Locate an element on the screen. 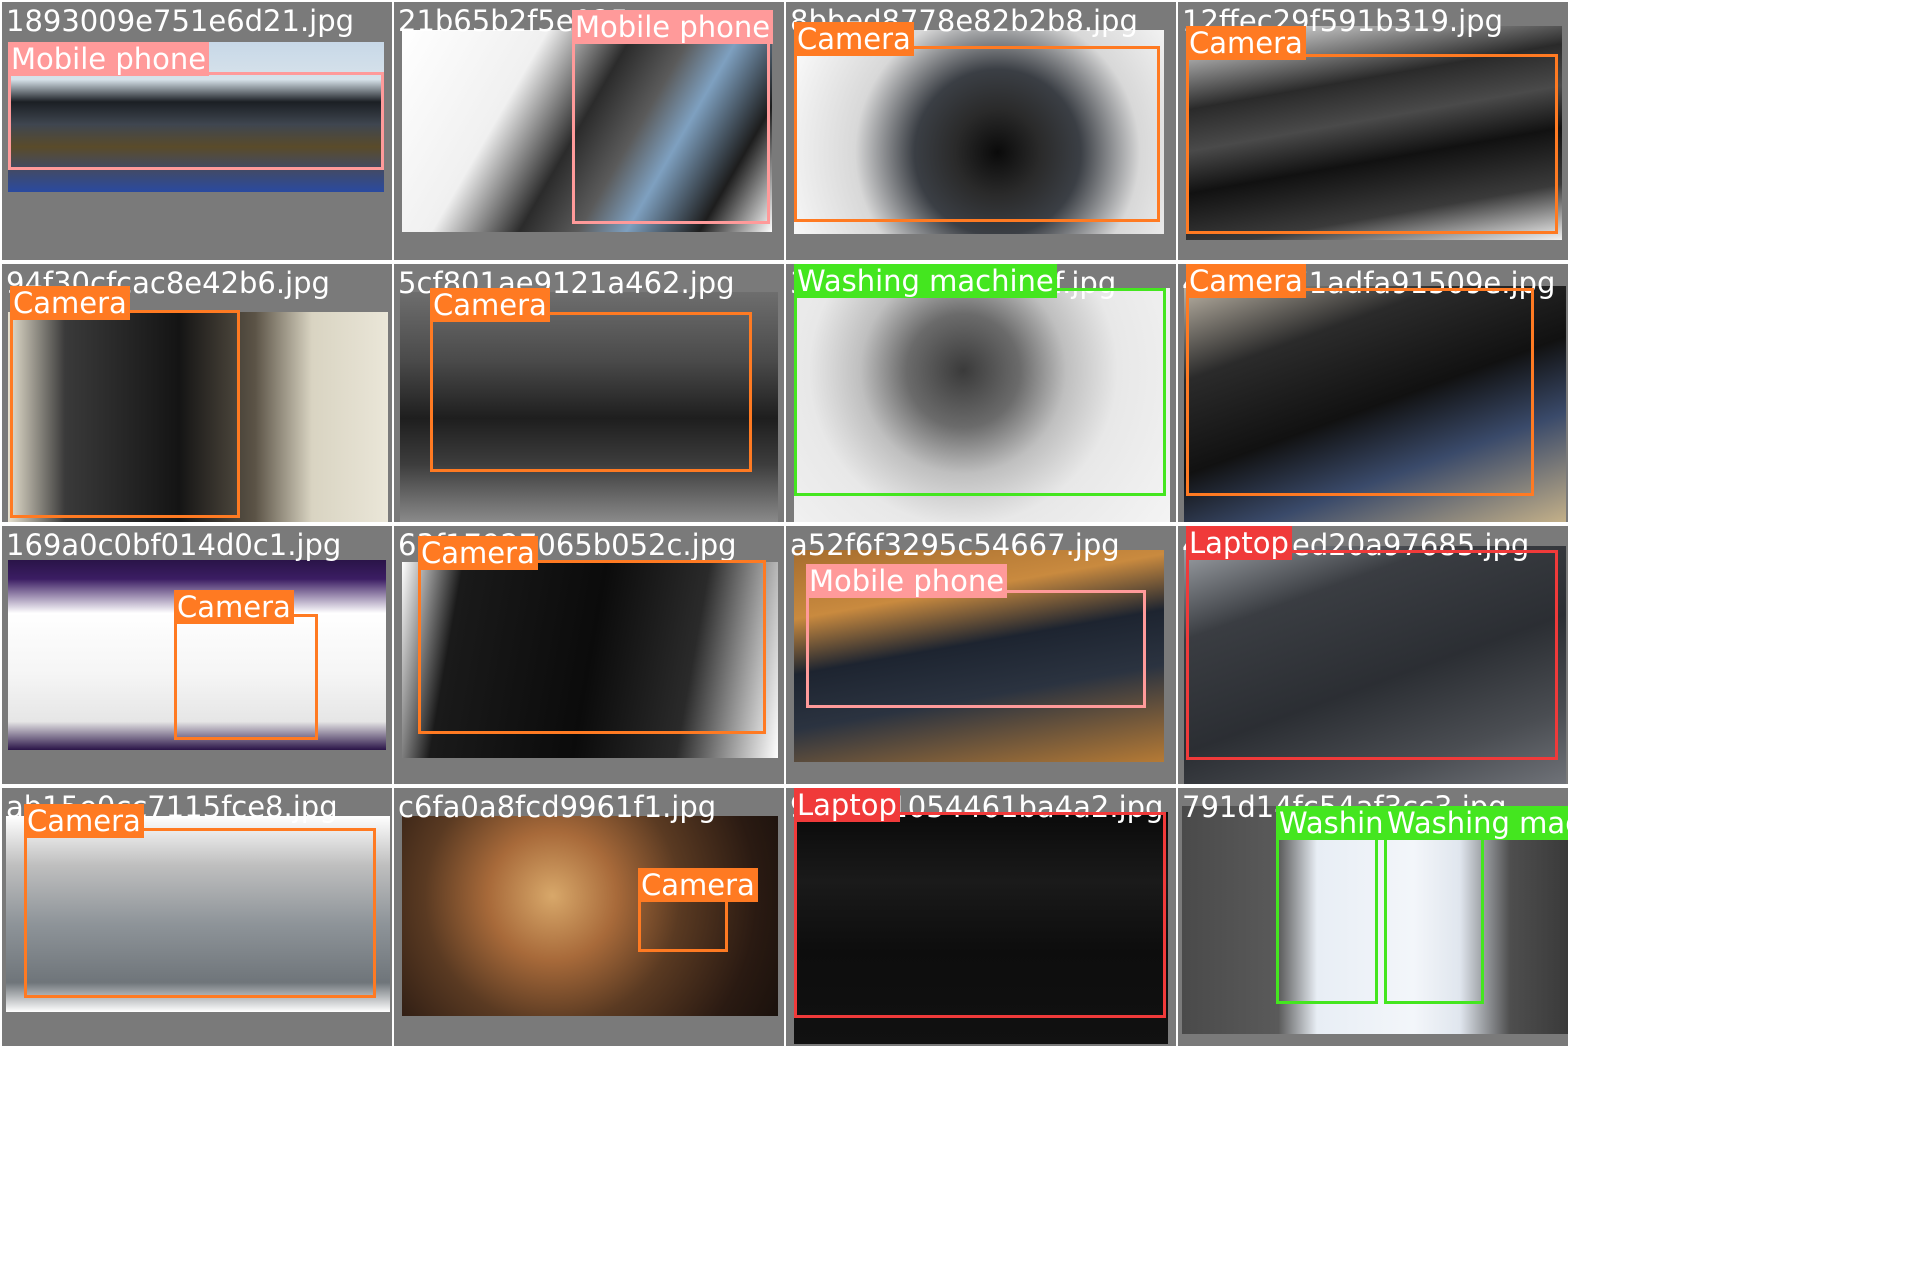  grid-cell: 4b6c2d71adfa91509e.jpg Camera is located at coordinates (1373, 393).